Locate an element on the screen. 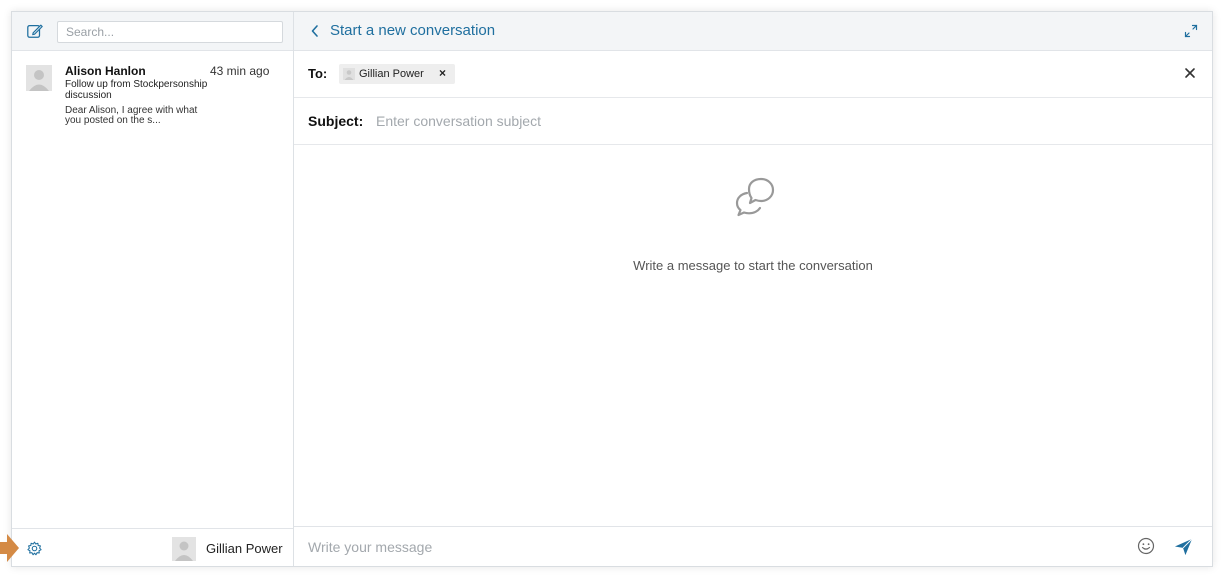 The image size is (1227, 578). subject-label: Subject: is located at coordinates (336, 121).